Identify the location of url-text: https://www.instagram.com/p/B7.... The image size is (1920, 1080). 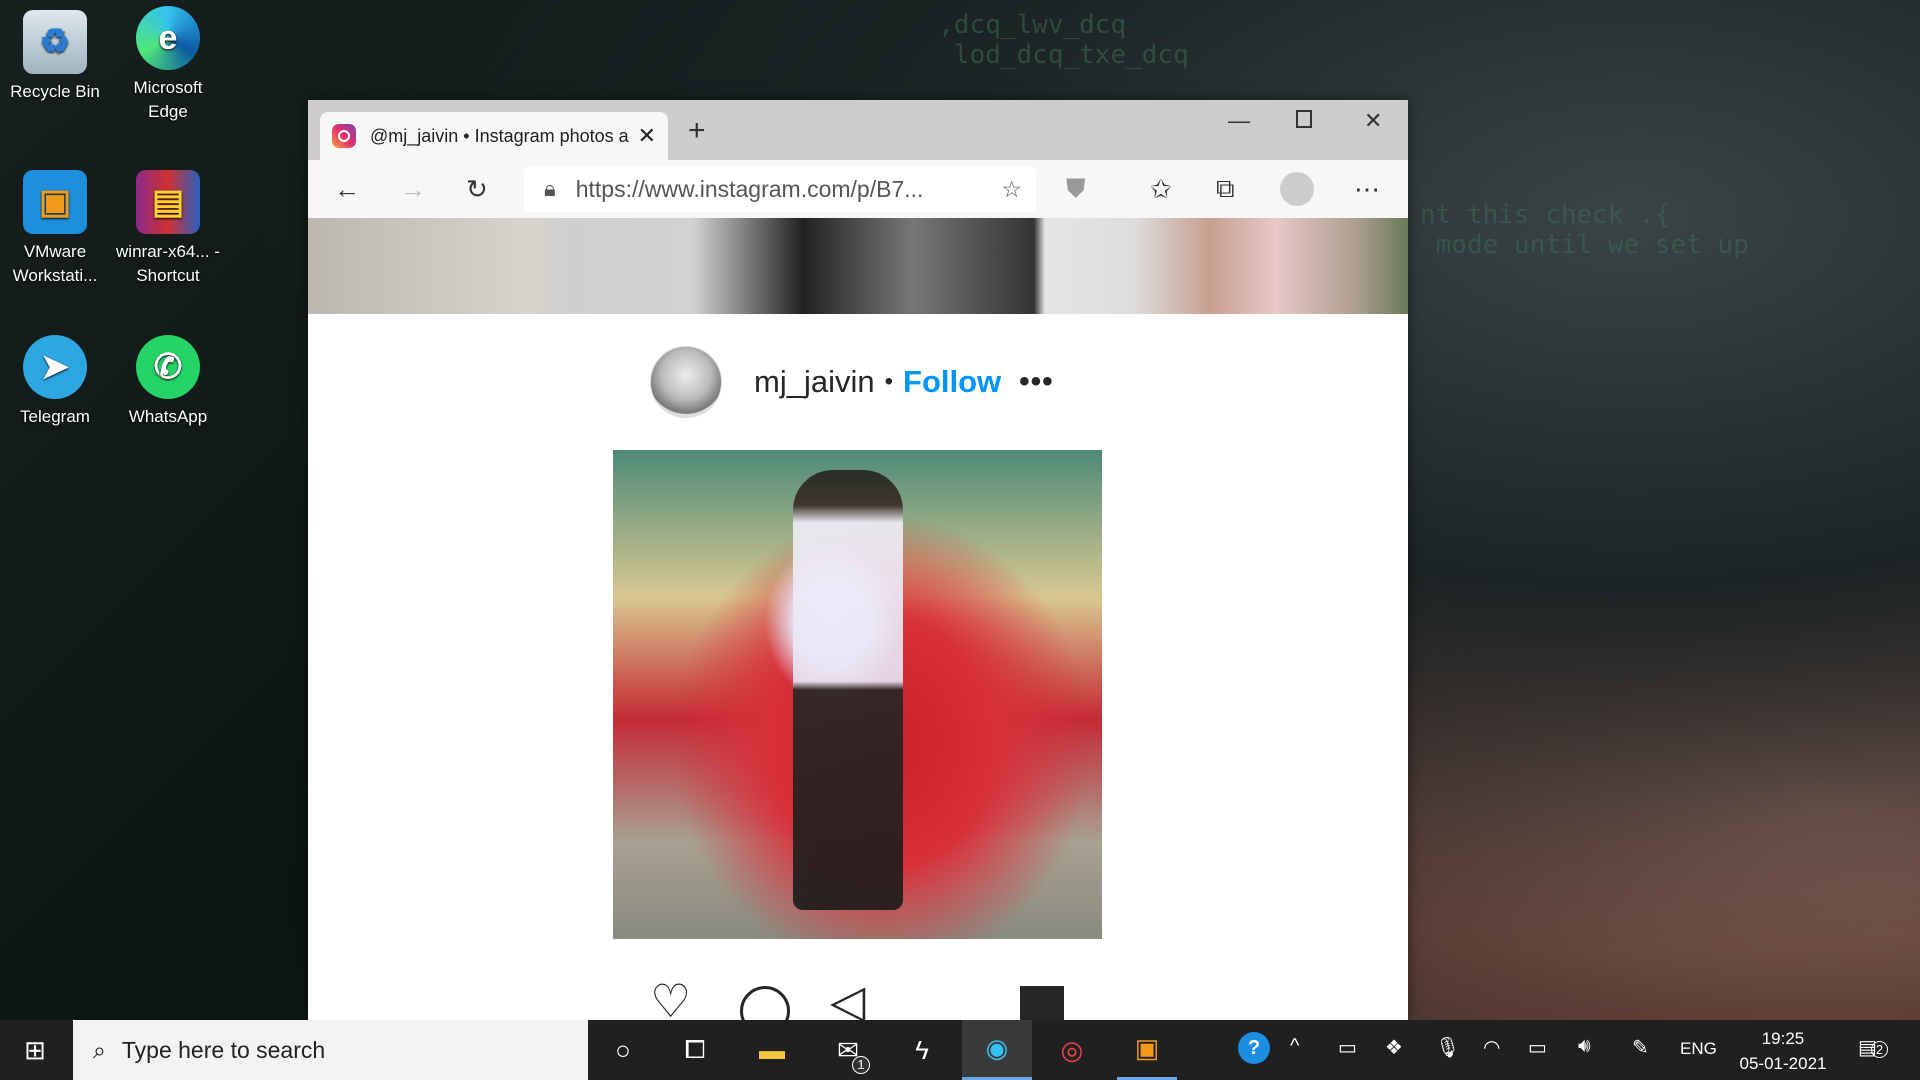
(749, 188).